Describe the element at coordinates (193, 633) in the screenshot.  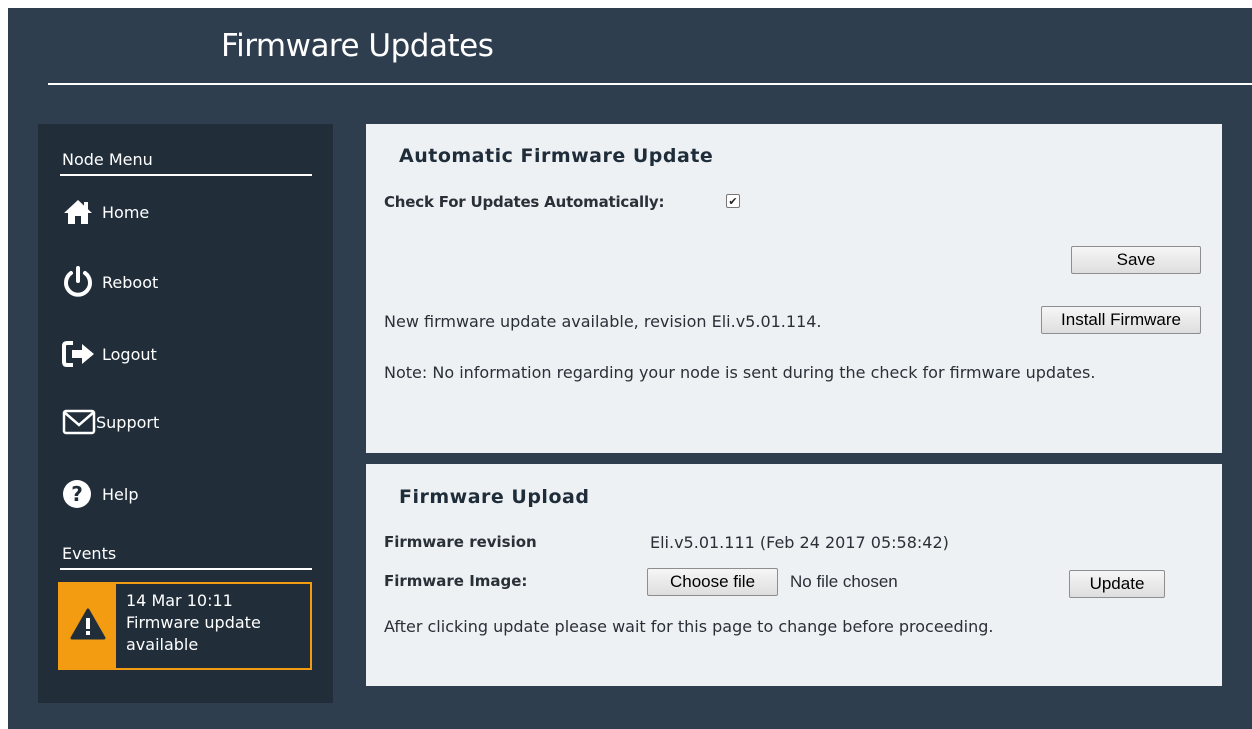
I see `event-message: Firmware update available` at that location.